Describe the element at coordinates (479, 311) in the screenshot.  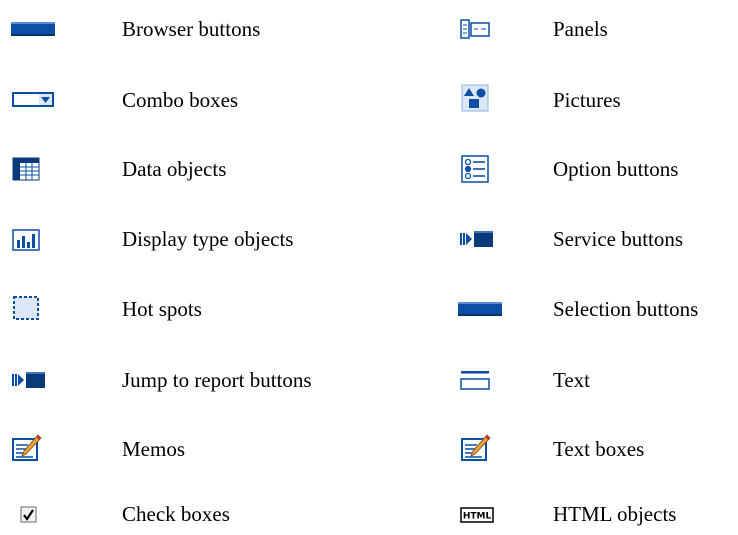
I see `selection-button-icon` at that location.